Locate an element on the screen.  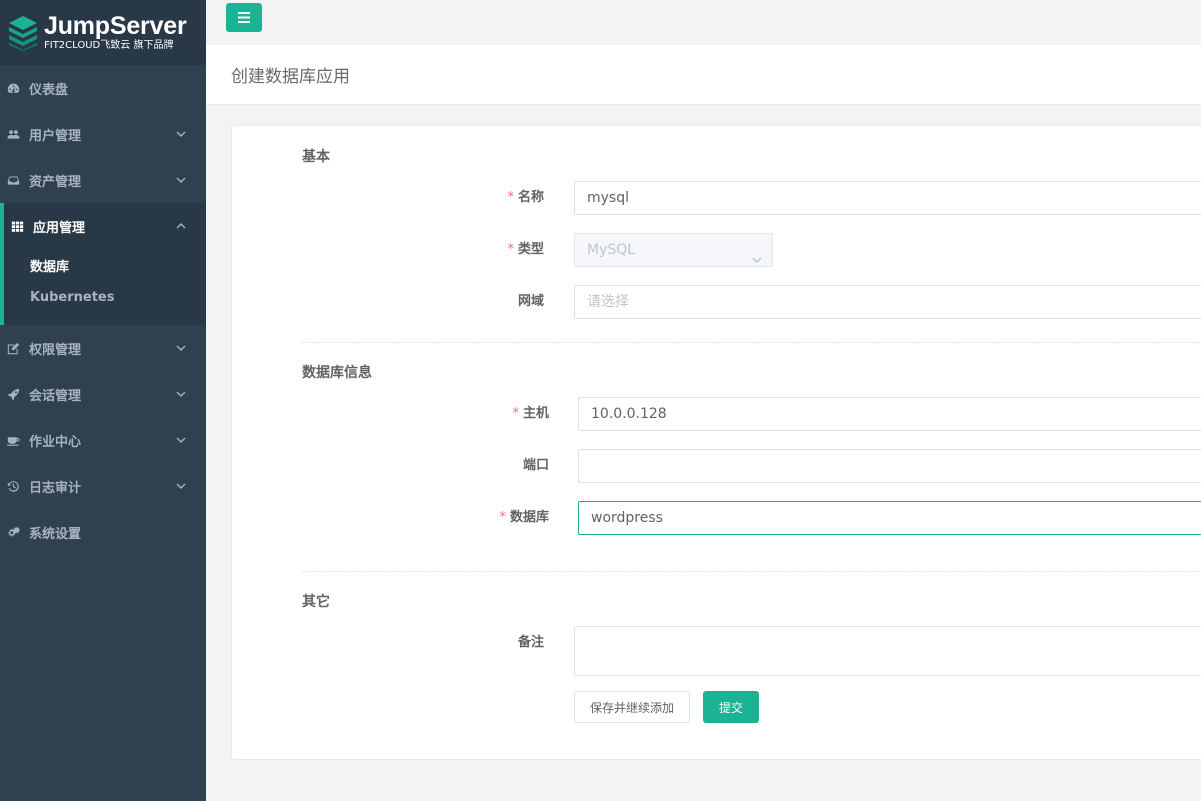
type-select: MySQL is located at coordinates (673, 250).